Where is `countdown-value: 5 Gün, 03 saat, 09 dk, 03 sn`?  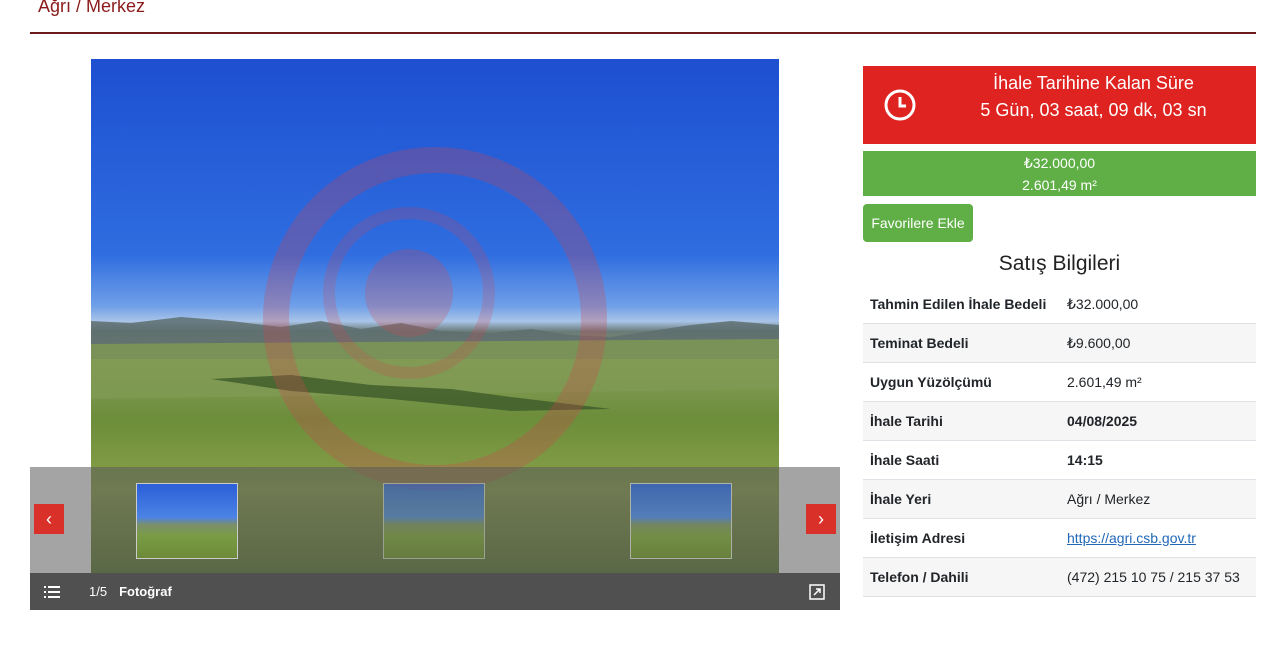
countdown-value: 5 Gün, 03 saat, 09 dk, 03 sn is located at coordinates (1093, 110).